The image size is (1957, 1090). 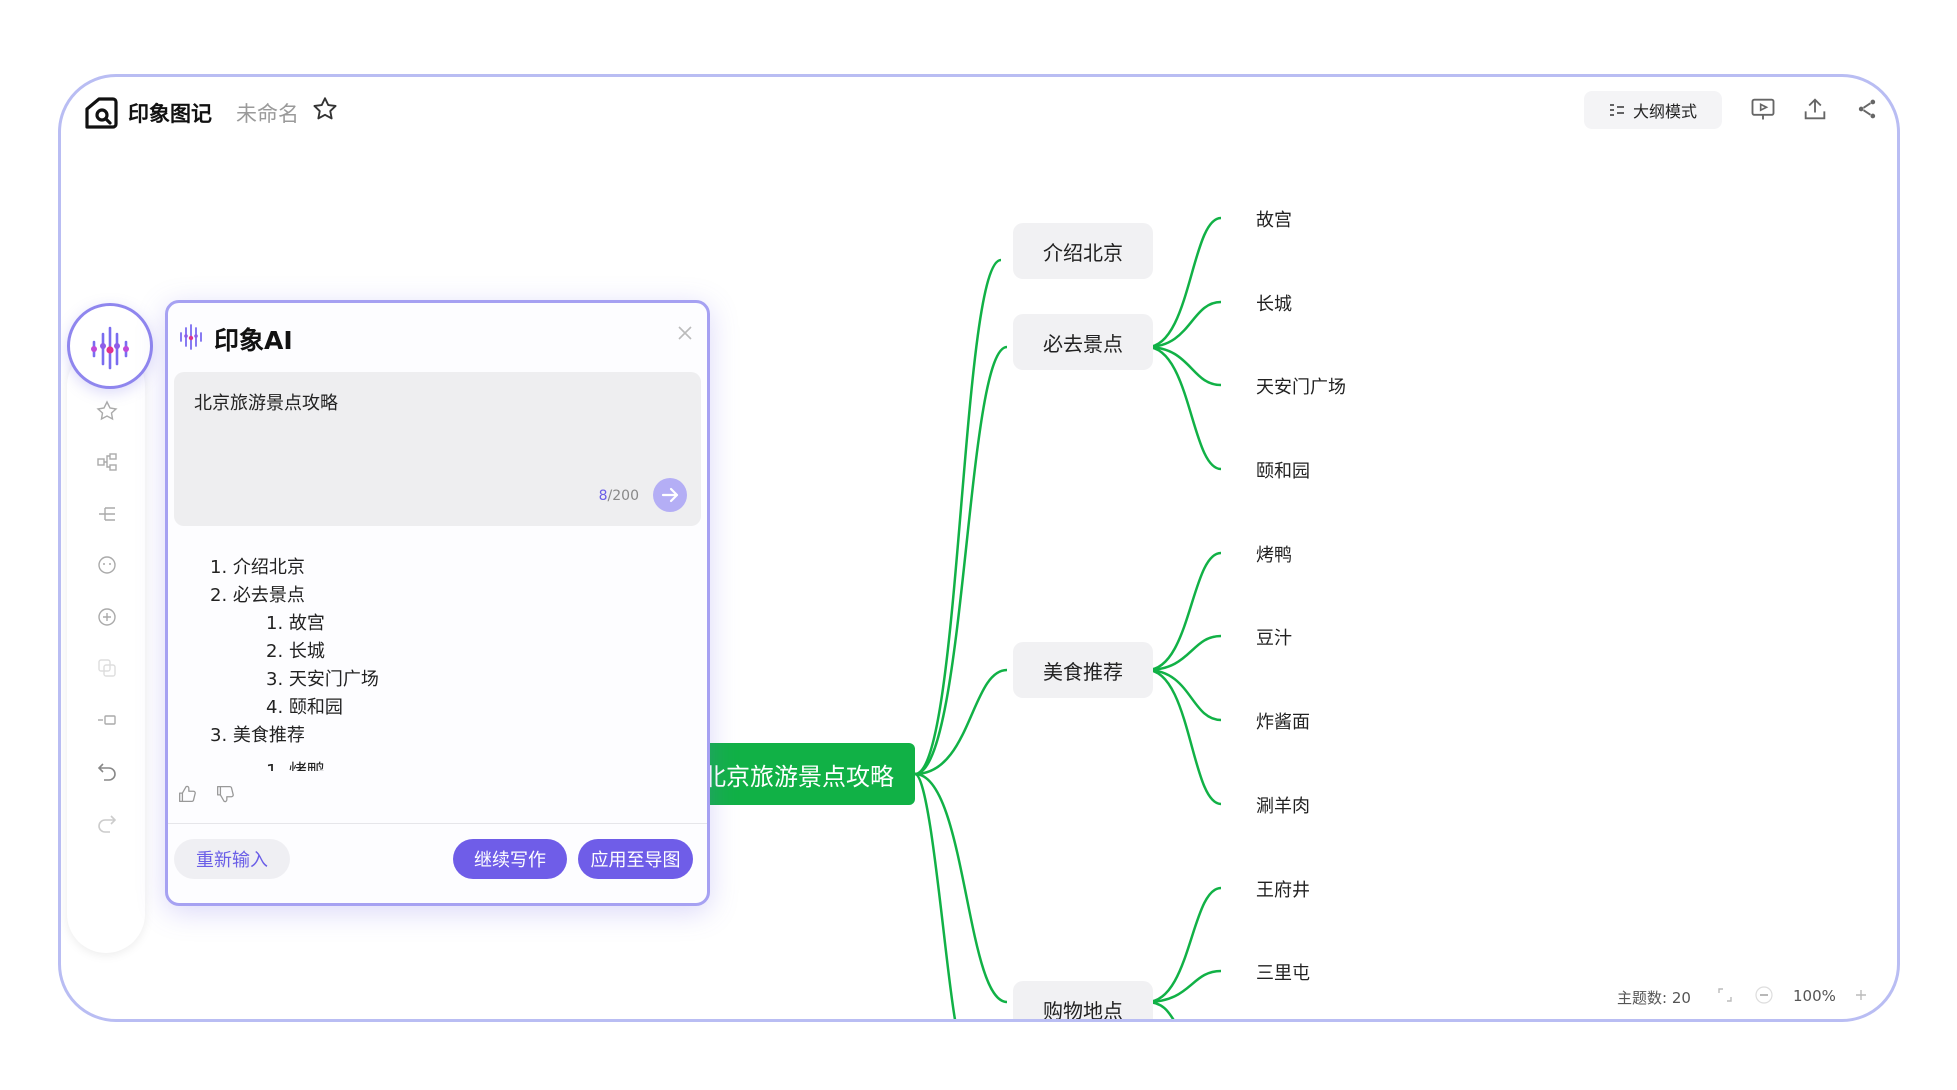 What do you see at coordinates (295, 764) in the screenshot?
I see `result-line: 1. 烤鸭` at bounding box center [295, 764].